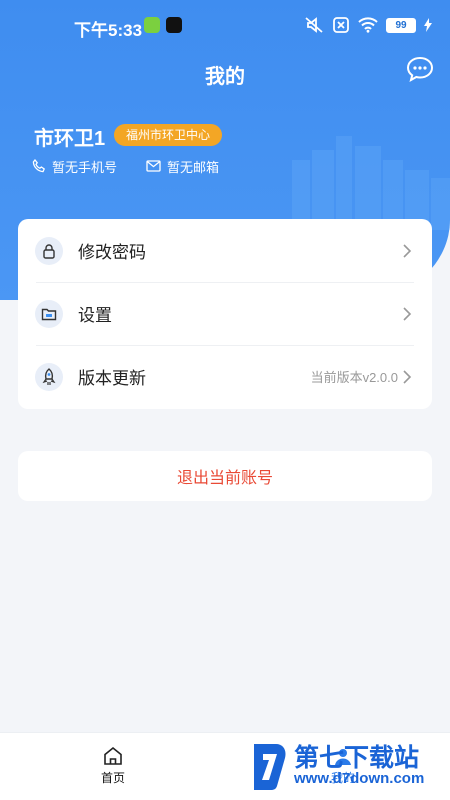 The image size is (450, 800). I want to click on tab-label: 首页, so click(112, 778).